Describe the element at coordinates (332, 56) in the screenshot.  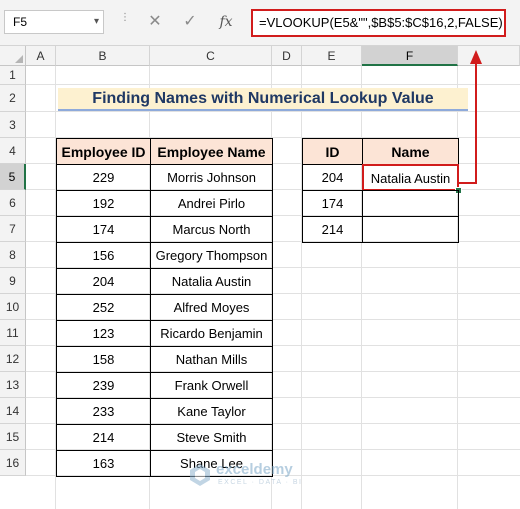
I see `column-header-e: E` at that location.